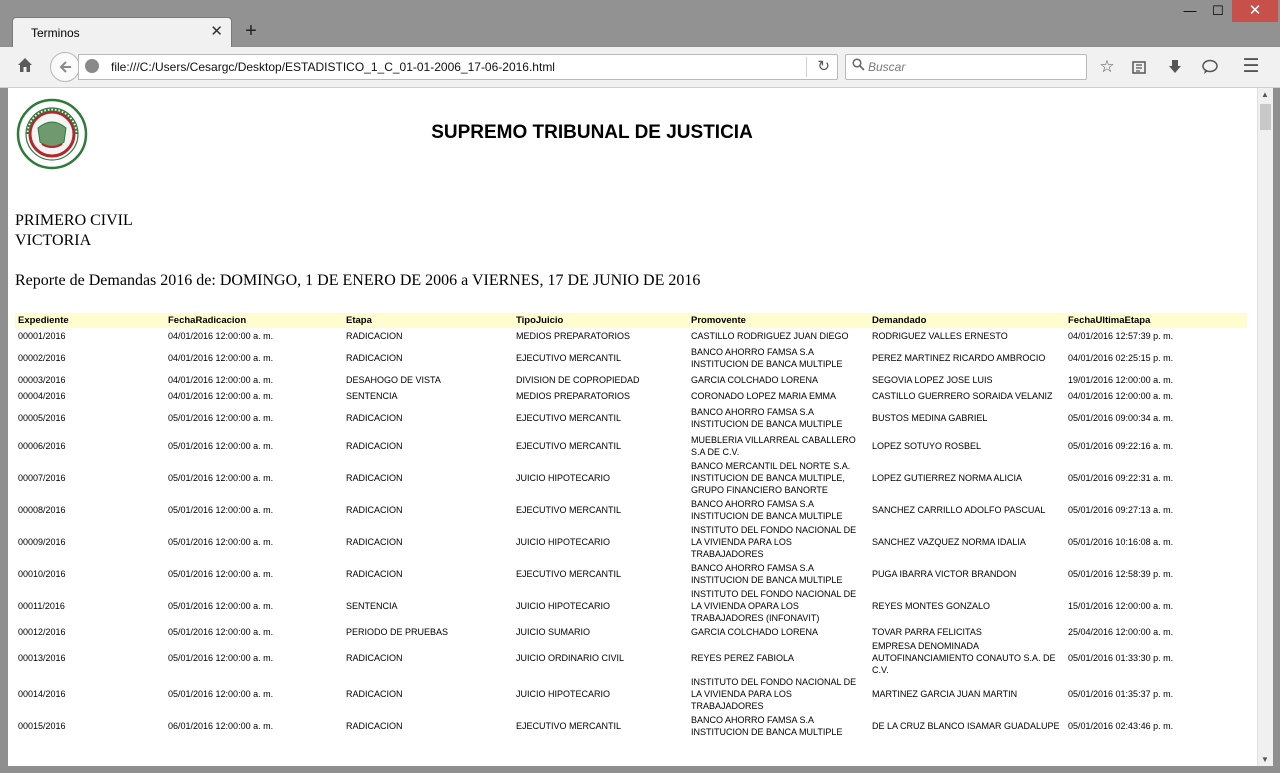  What do you see at coordinates (806, 67) in the screenshot?
I see `url-divider` at bounding box center [806, 67].